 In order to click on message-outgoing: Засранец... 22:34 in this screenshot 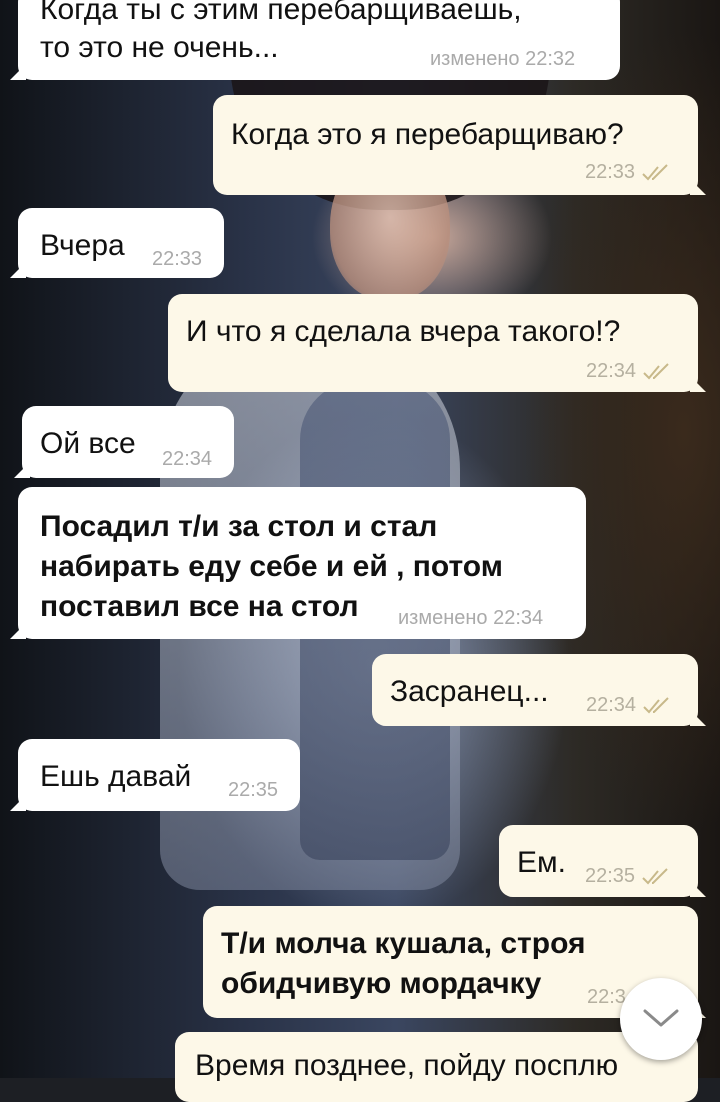, I will do `click(539, 690)`.